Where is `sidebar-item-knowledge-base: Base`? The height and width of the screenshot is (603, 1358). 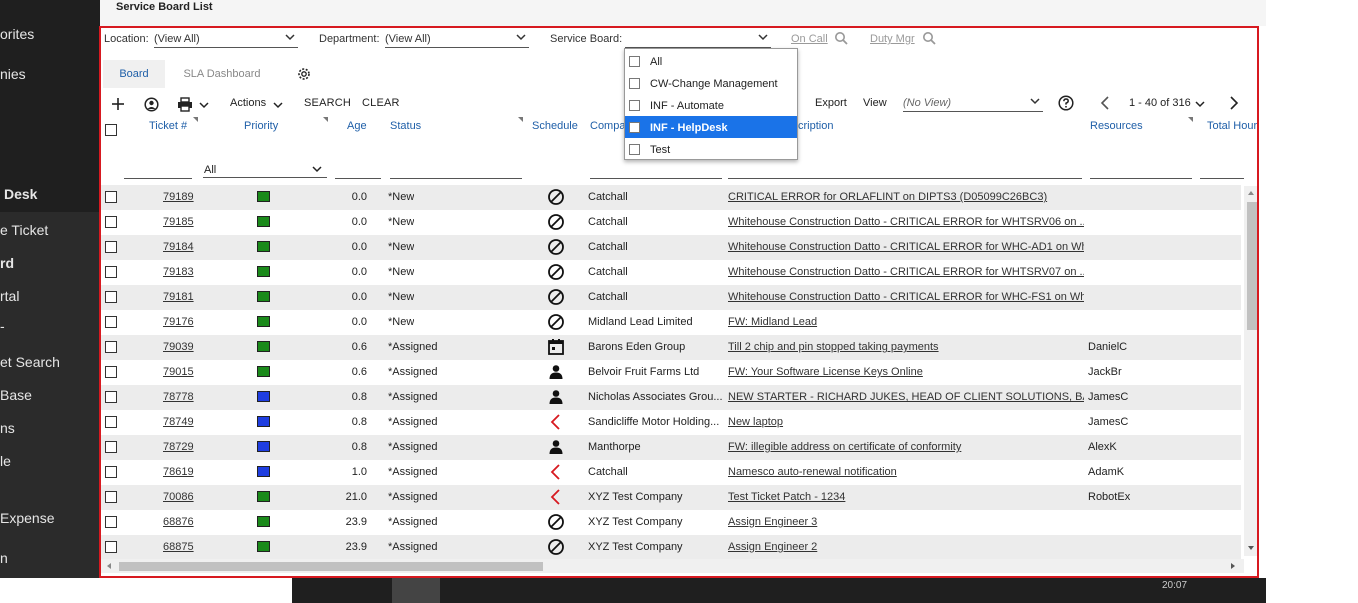 sidebar-item-knowledge-base: Base is located at coordinates (16, 395).